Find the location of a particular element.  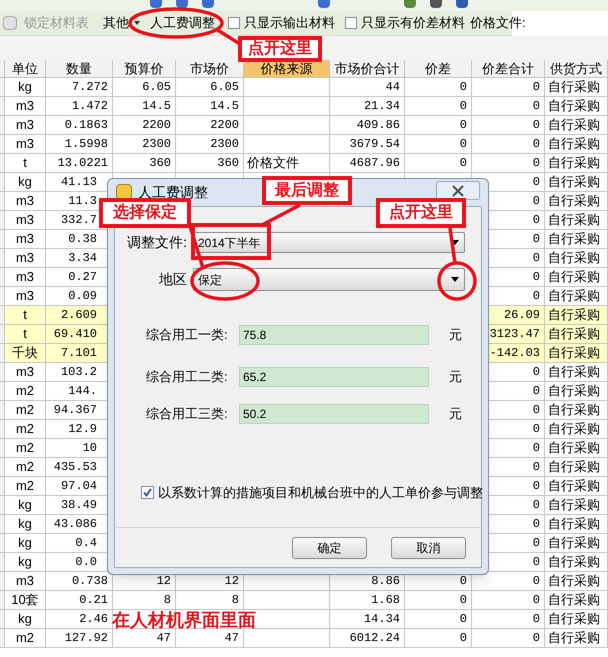

column-header: 市场价 is located at coordinates (210, 69).